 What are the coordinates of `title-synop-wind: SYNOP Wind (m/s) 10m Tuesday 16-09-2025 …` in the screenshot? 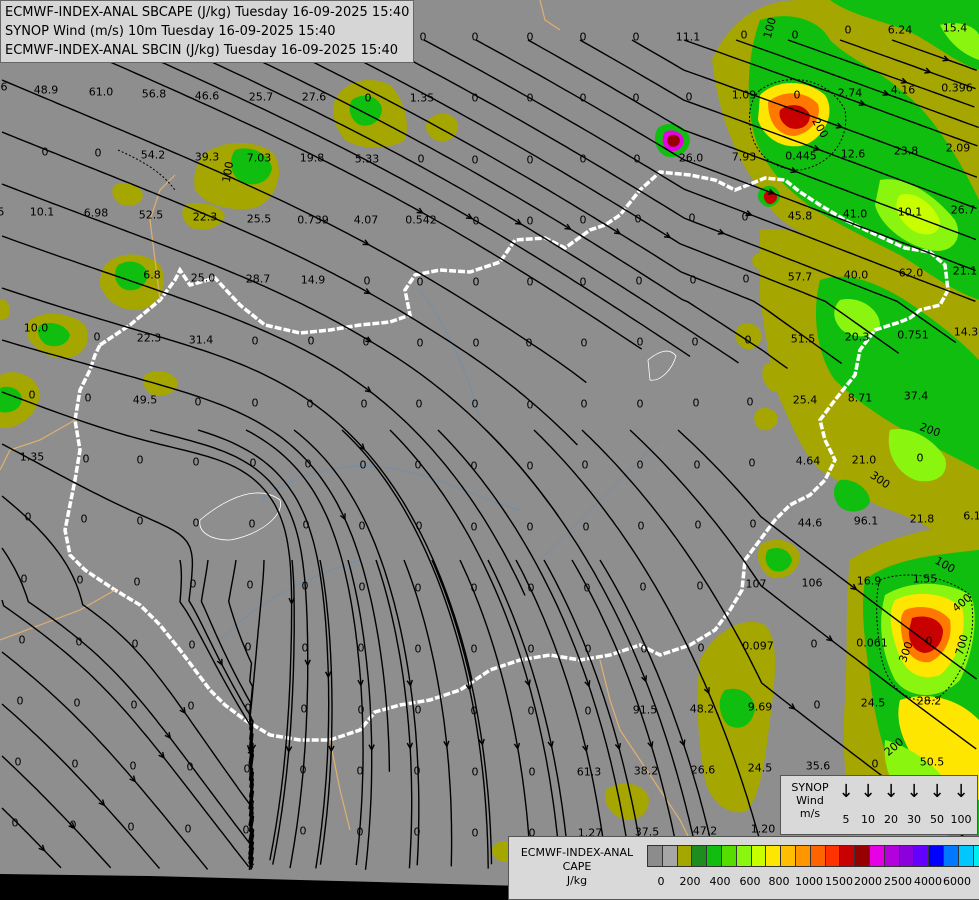 It's located at (170, 31).